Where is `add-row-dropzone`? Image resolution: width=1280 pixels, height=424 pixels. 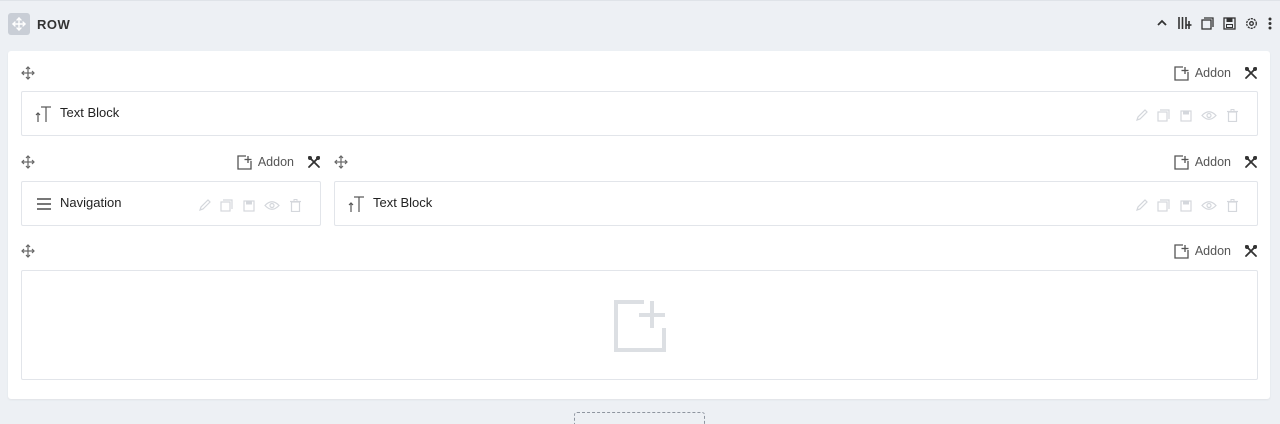
add-row-dropzone is located at coordinates (639, 418).